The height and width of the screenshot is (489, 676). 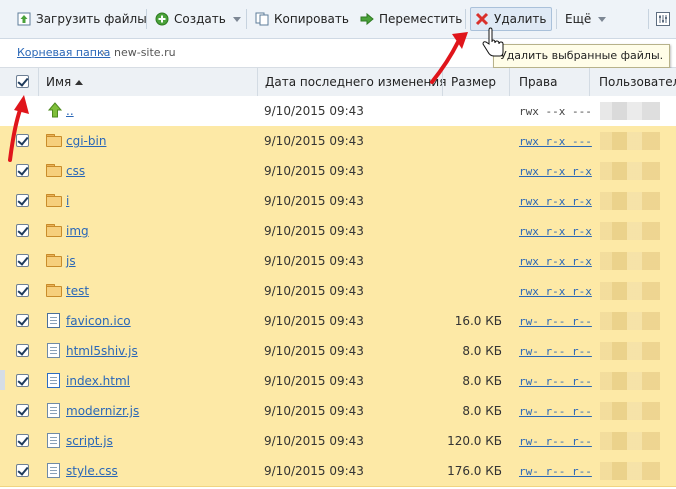 I want to click on file-name-link: test, so click(x=77, y=291).